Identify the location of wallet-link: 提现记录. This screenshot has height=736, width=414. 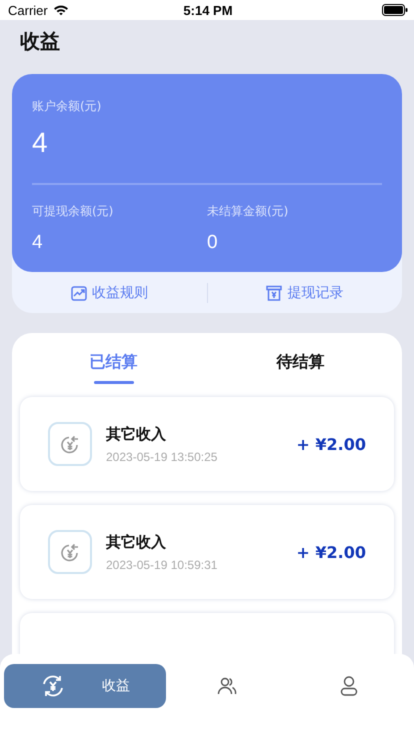
(305, 293).